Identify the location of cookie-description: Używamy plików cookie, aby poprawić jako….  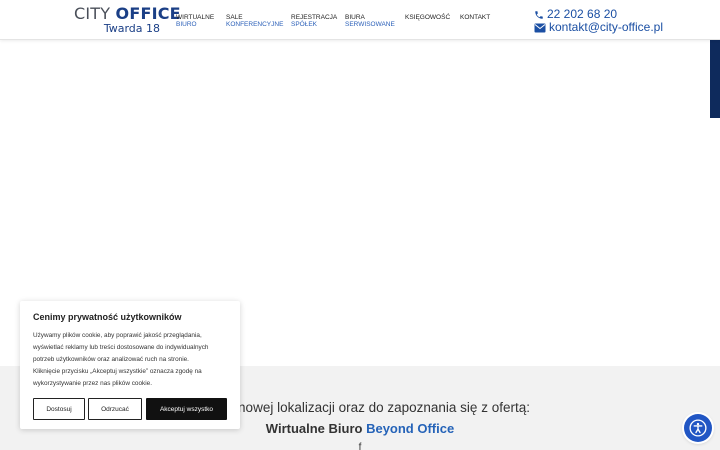
(133, 360).